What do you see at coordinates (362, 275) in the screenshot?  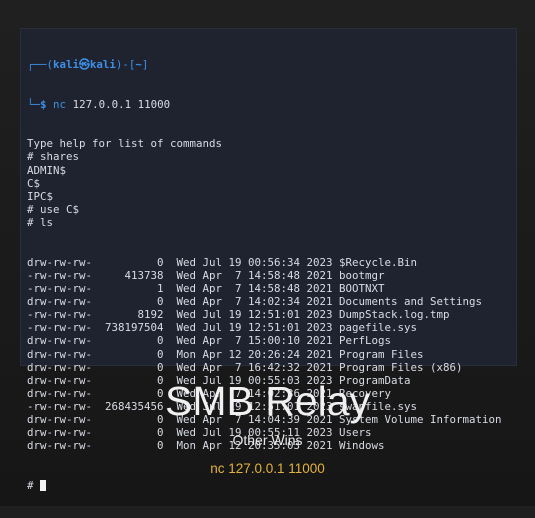 I see `listing-name: bootmgr` at bounding box center [362, 275].